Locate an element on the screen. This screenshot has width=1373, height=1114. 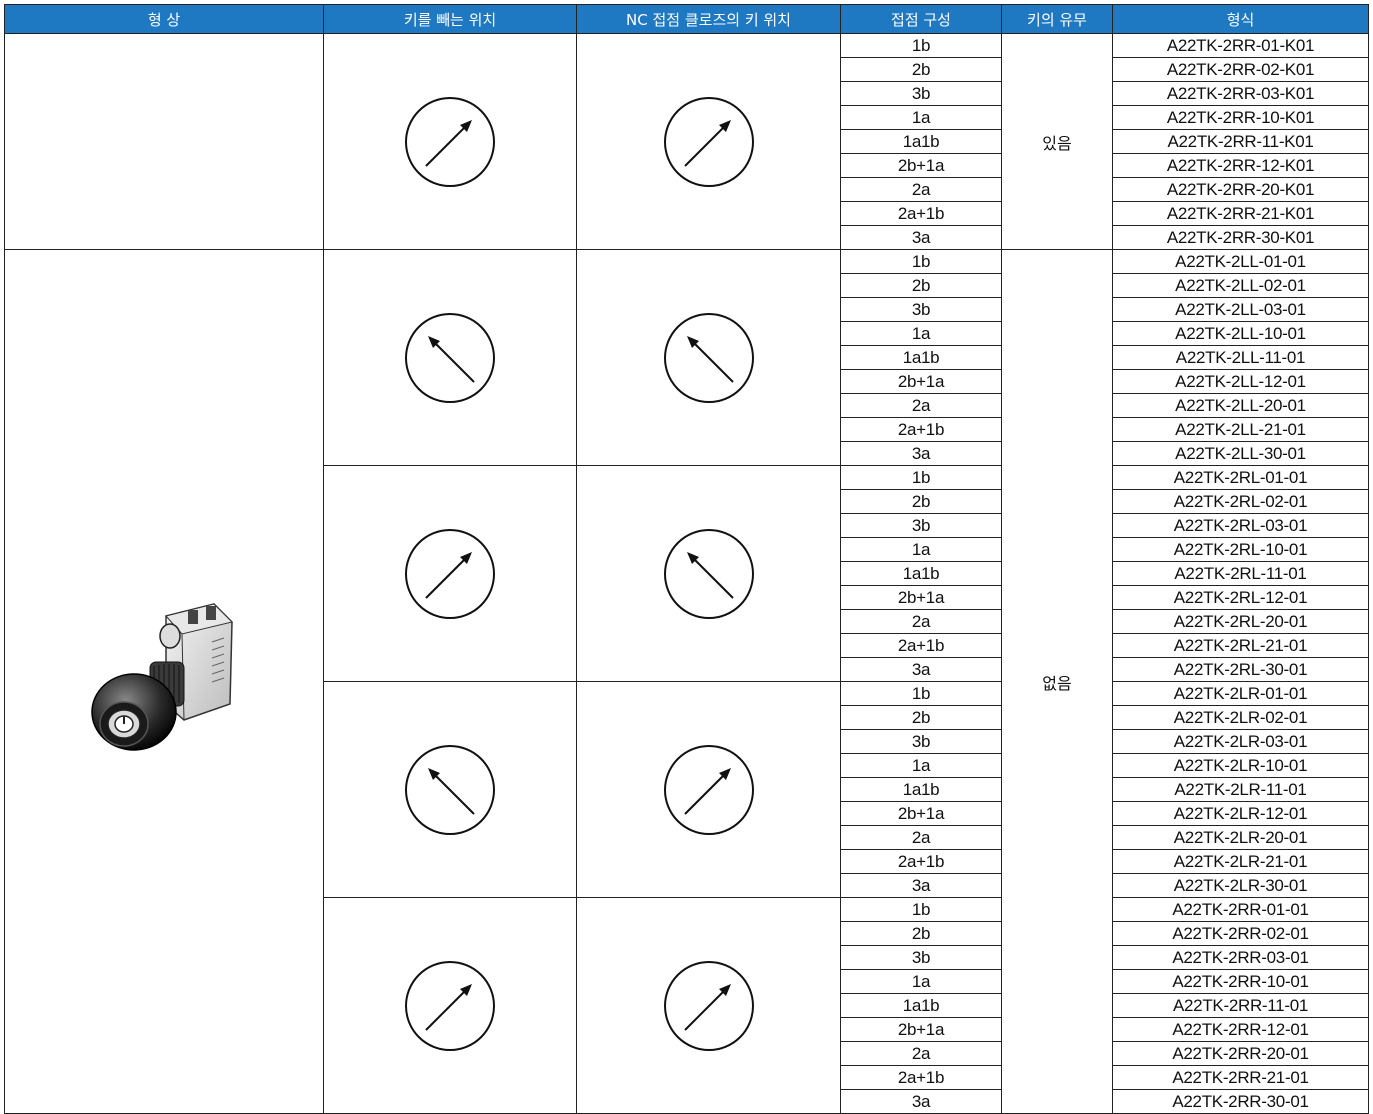
model-cell: A22TK-2LL-12-01 is located at coordinates (1240, 381).